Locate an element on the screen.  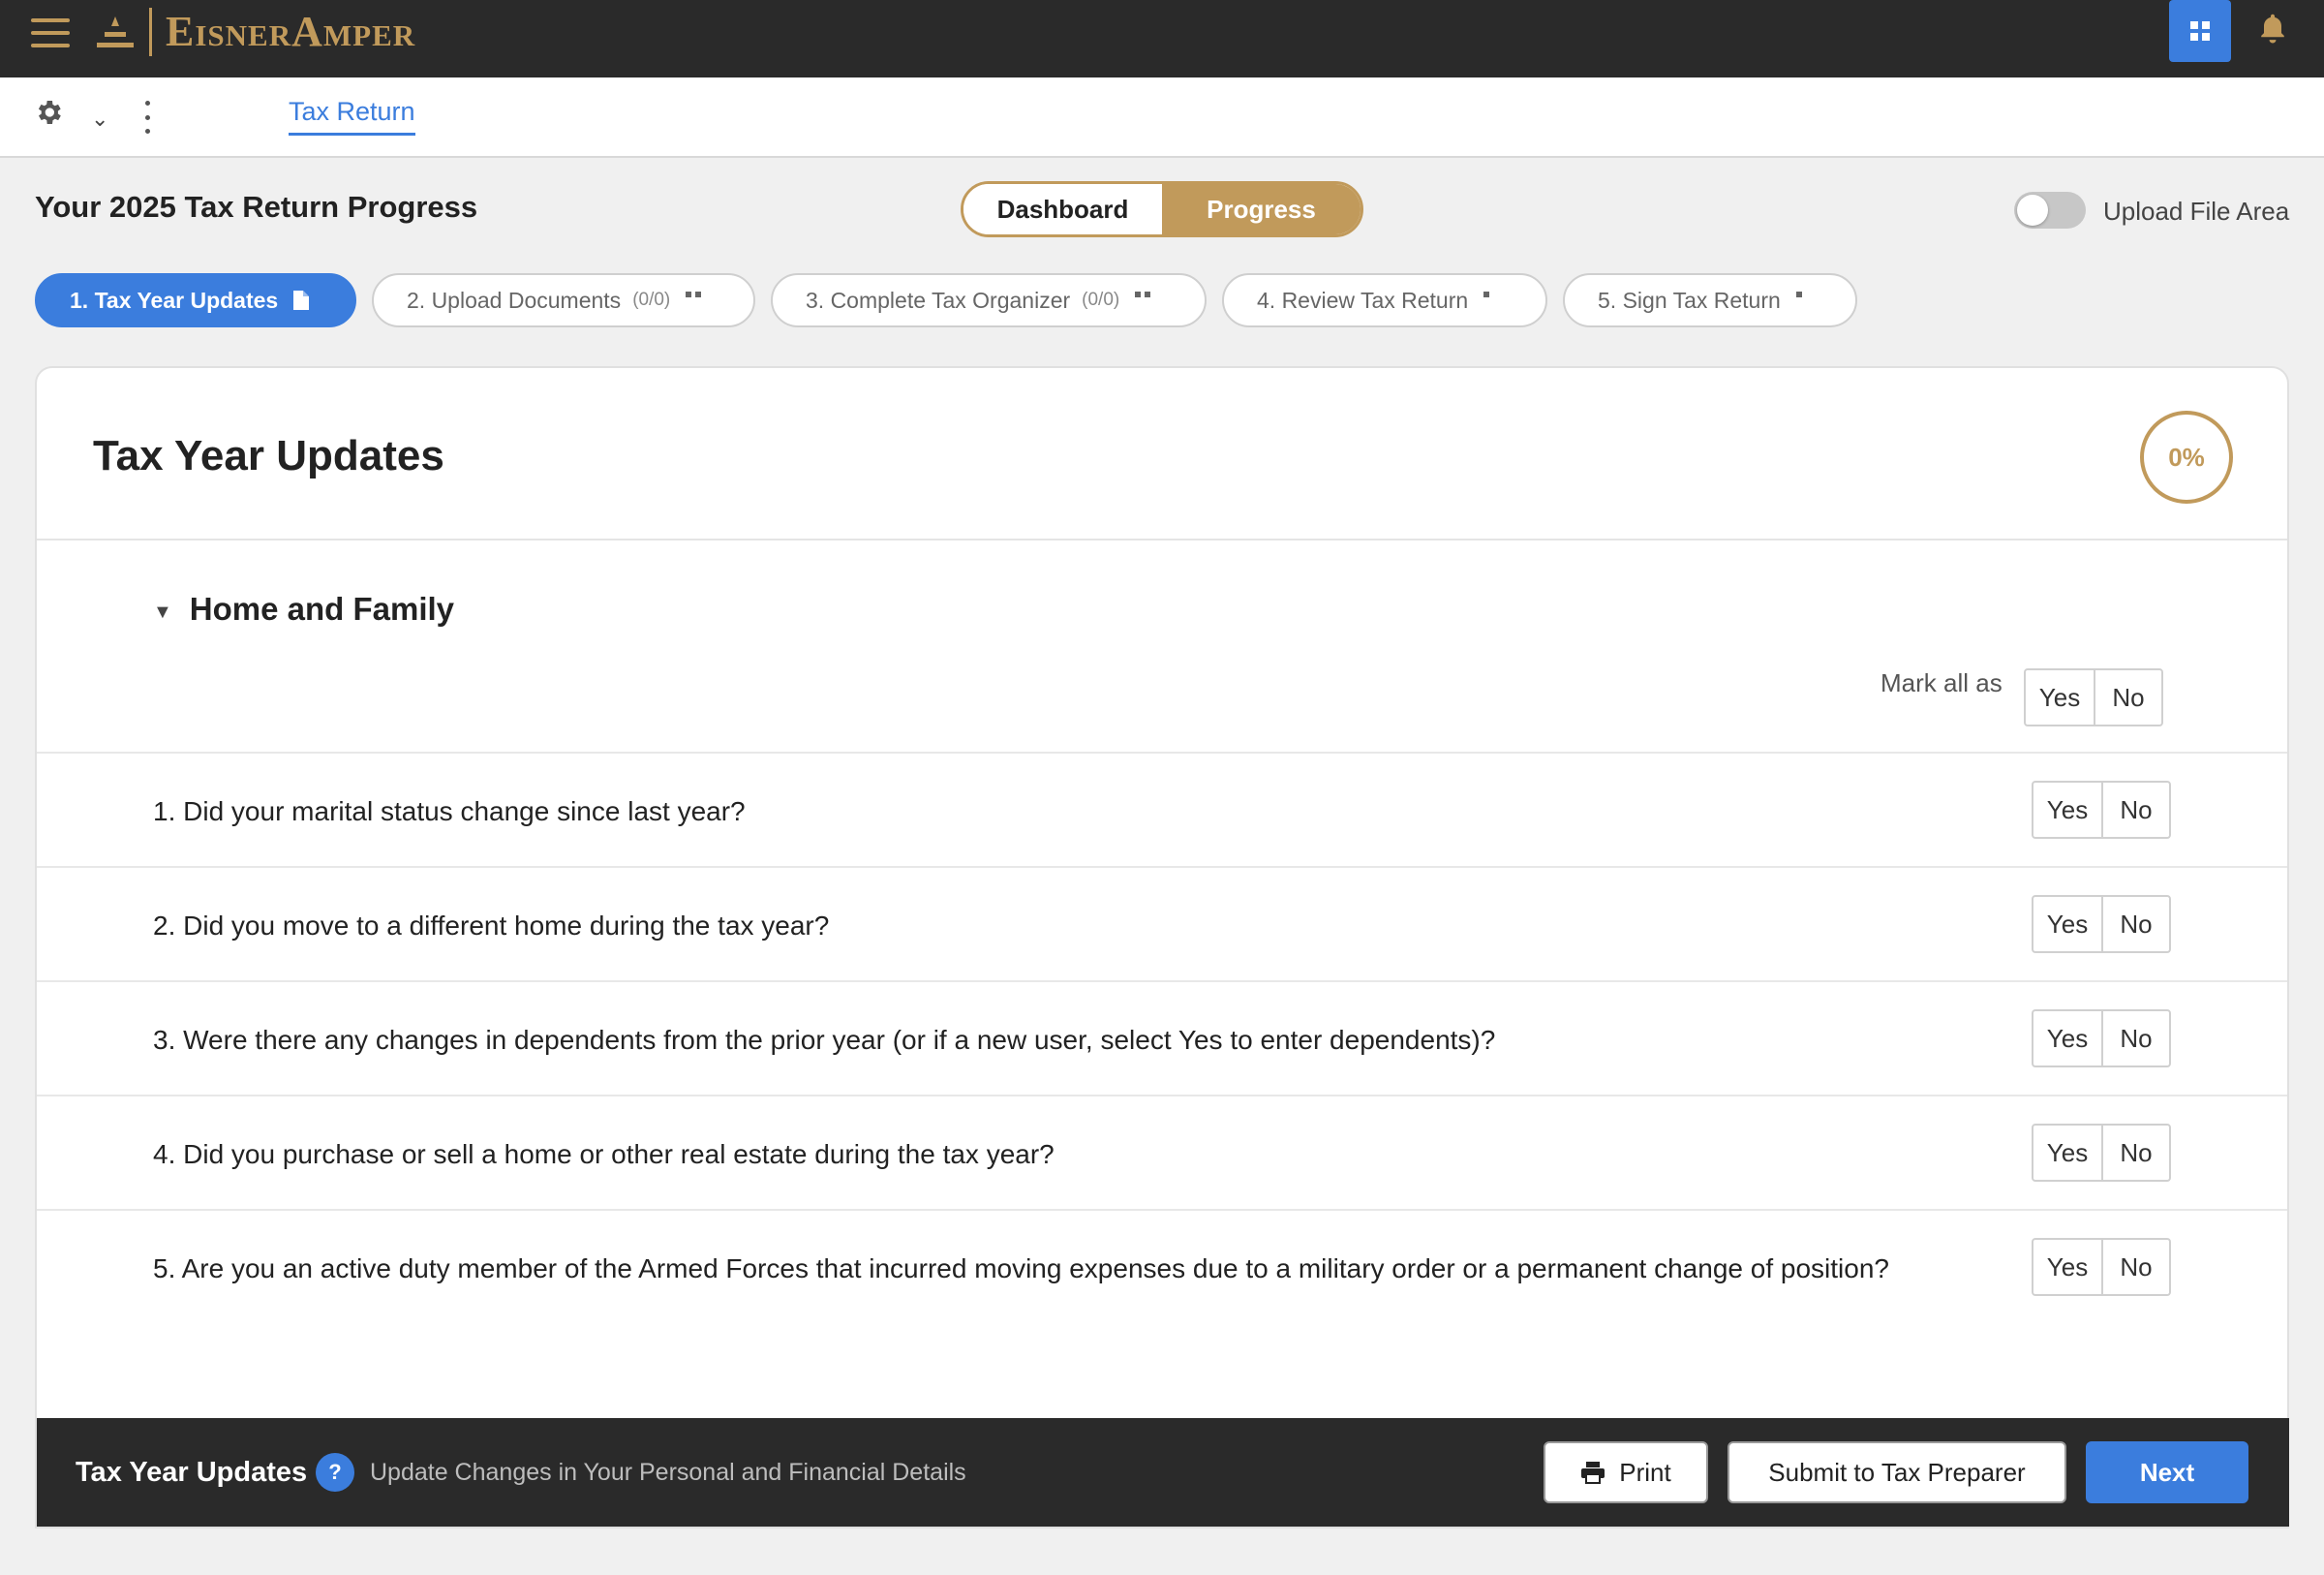
mark-all-label: Mark all as is located at coordinates (1942, 682).